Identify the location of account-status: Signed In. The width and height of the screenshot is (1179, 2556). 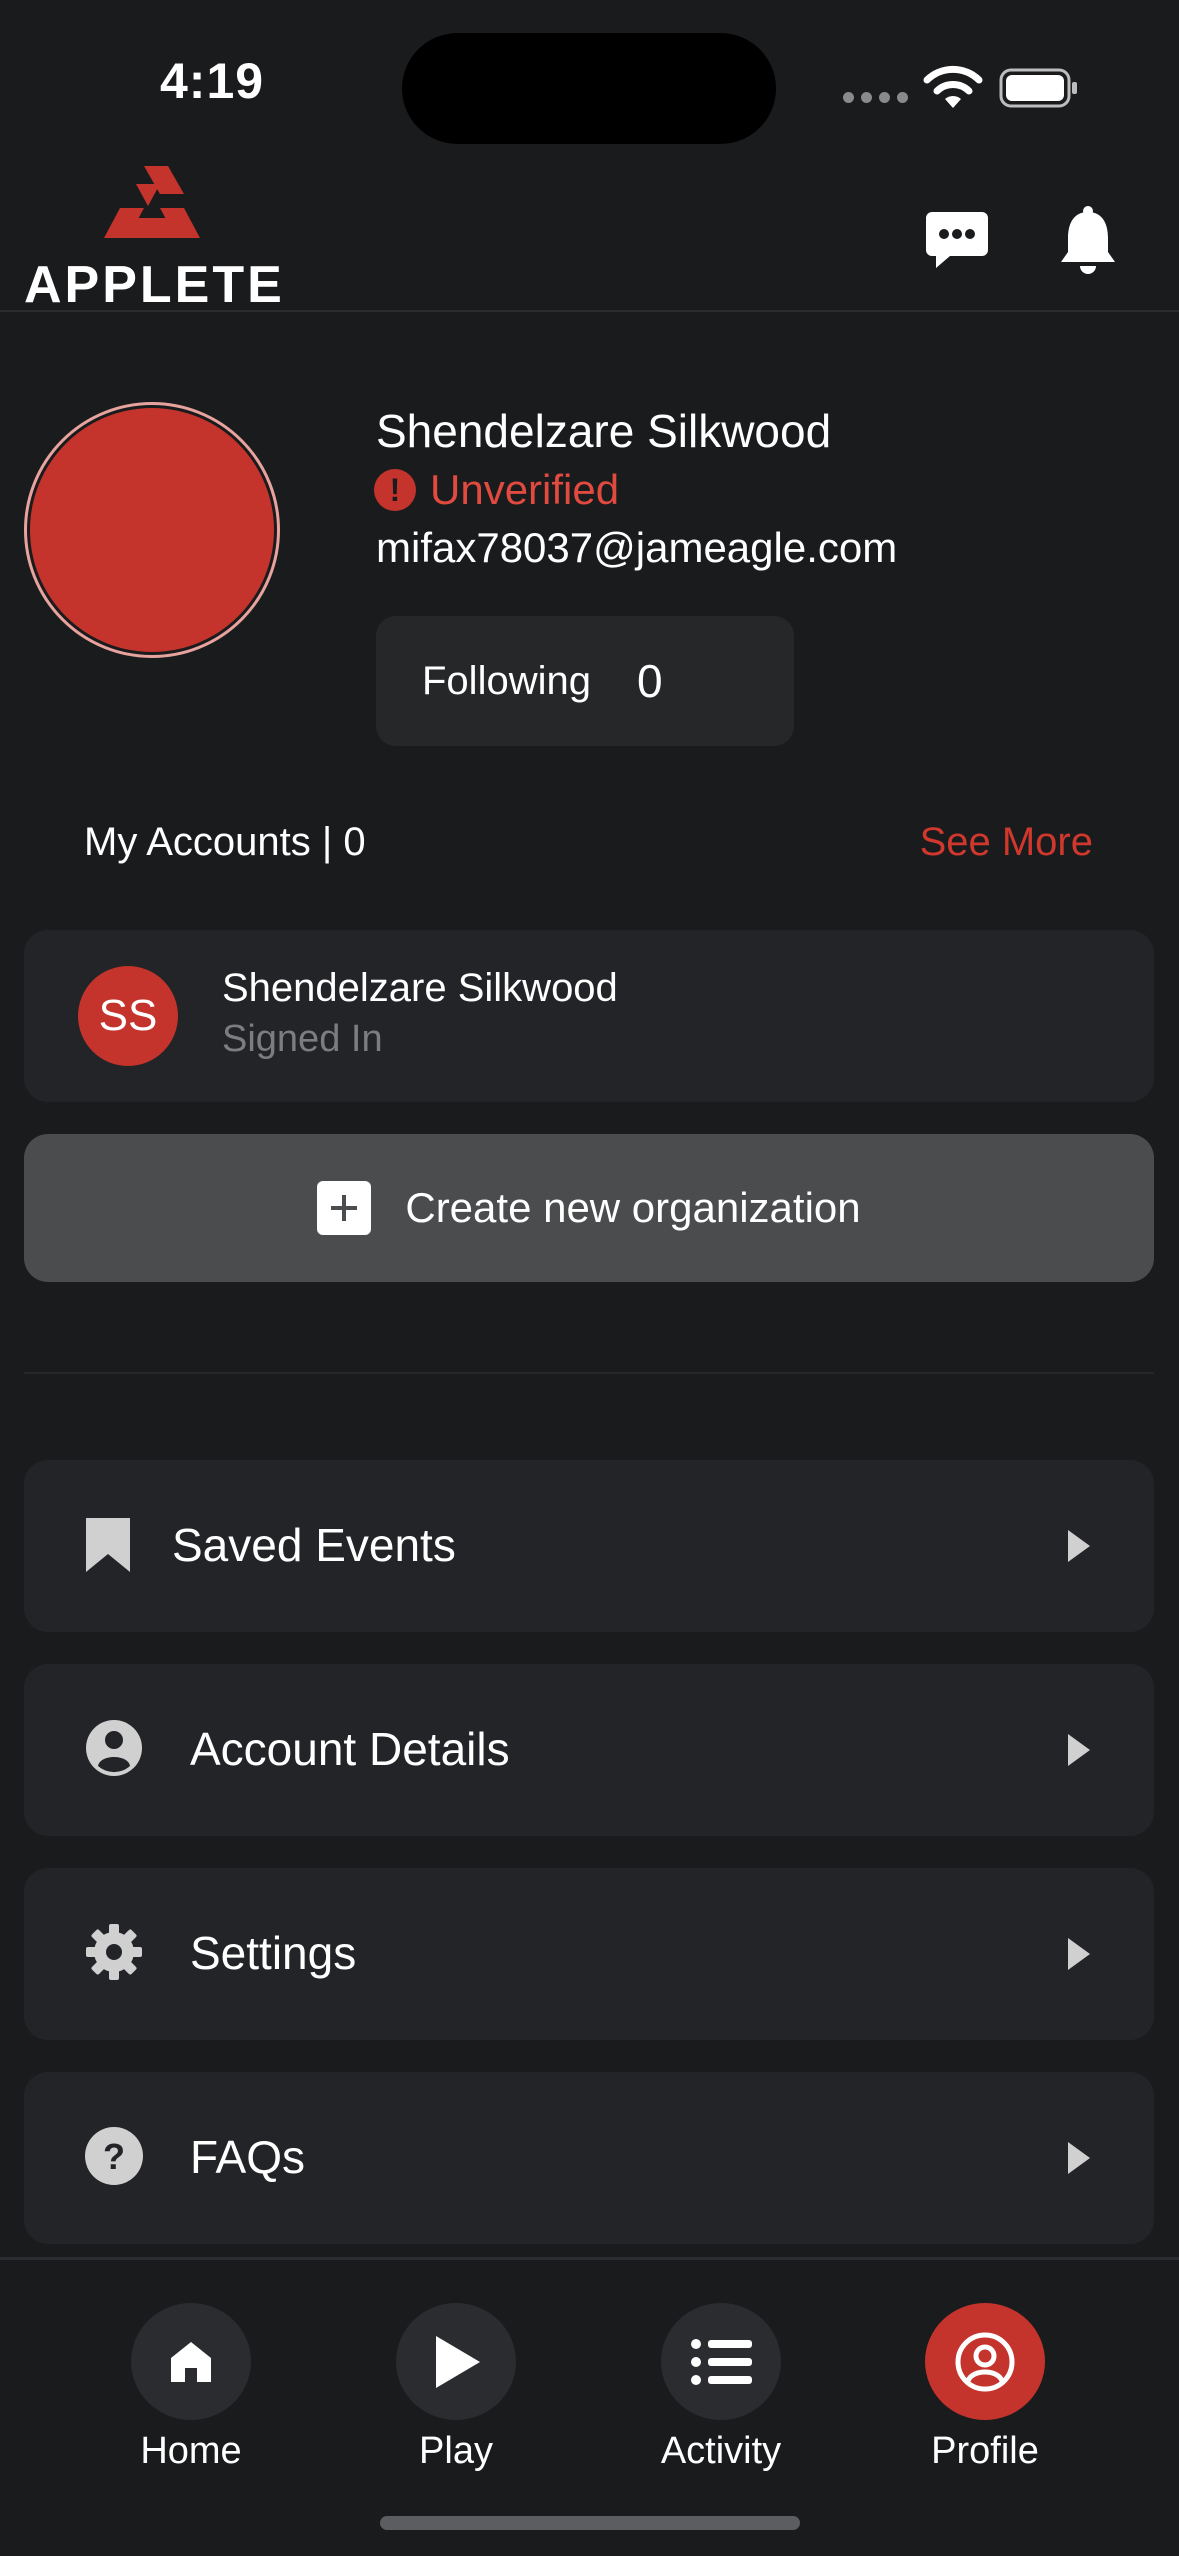
(302, 1039).